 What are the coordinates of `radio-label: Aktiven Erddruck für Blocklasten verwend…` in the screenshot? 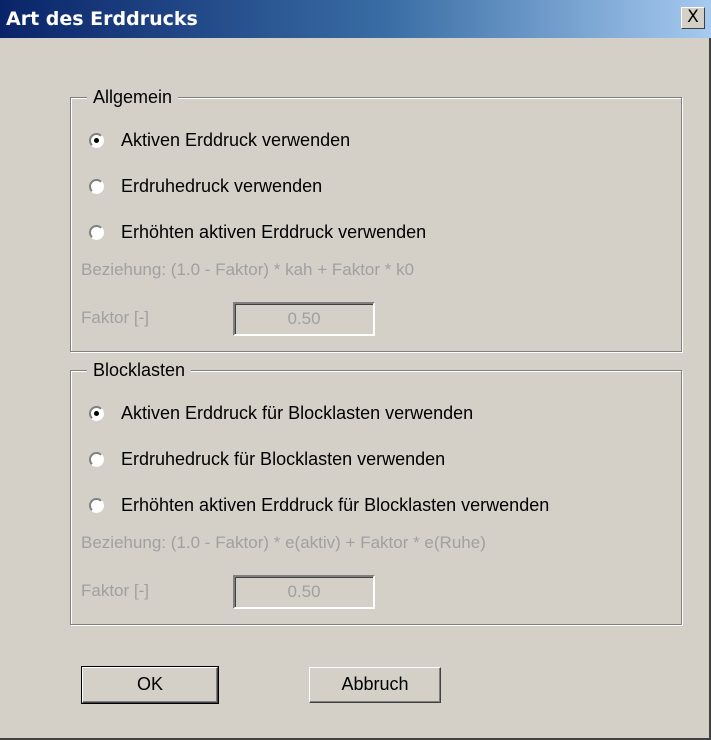 It's located at (297, 413).